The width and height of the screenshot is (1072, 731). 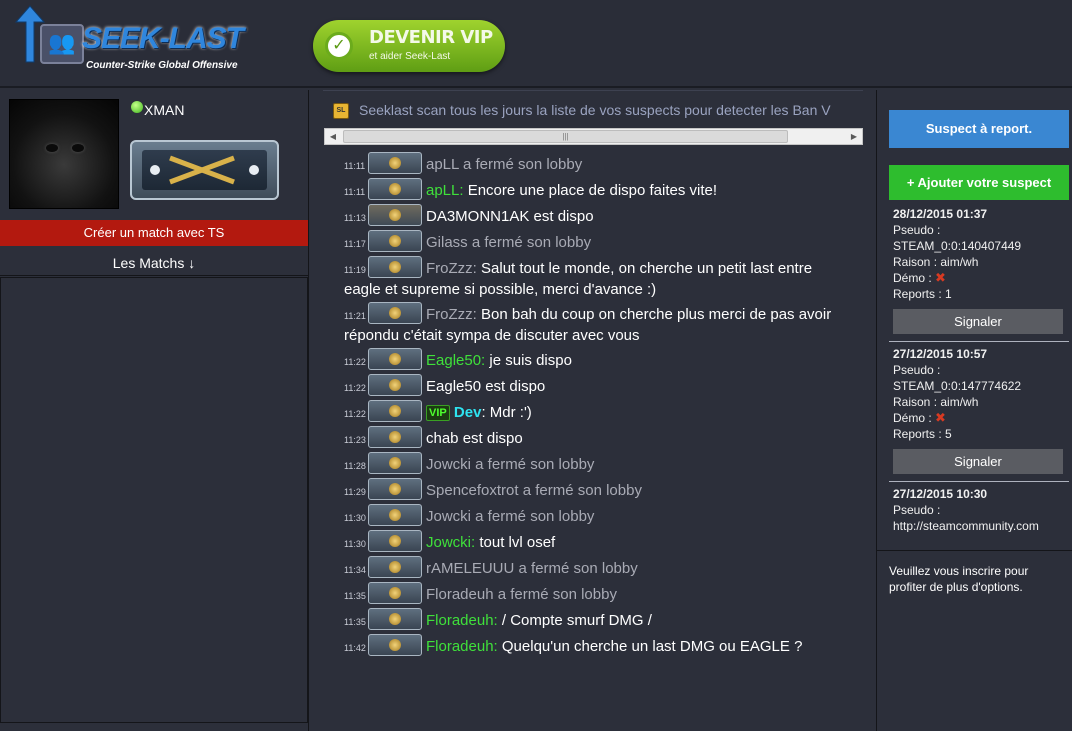 I want to click on message-time: 11:29, so click(x=355, y=491).